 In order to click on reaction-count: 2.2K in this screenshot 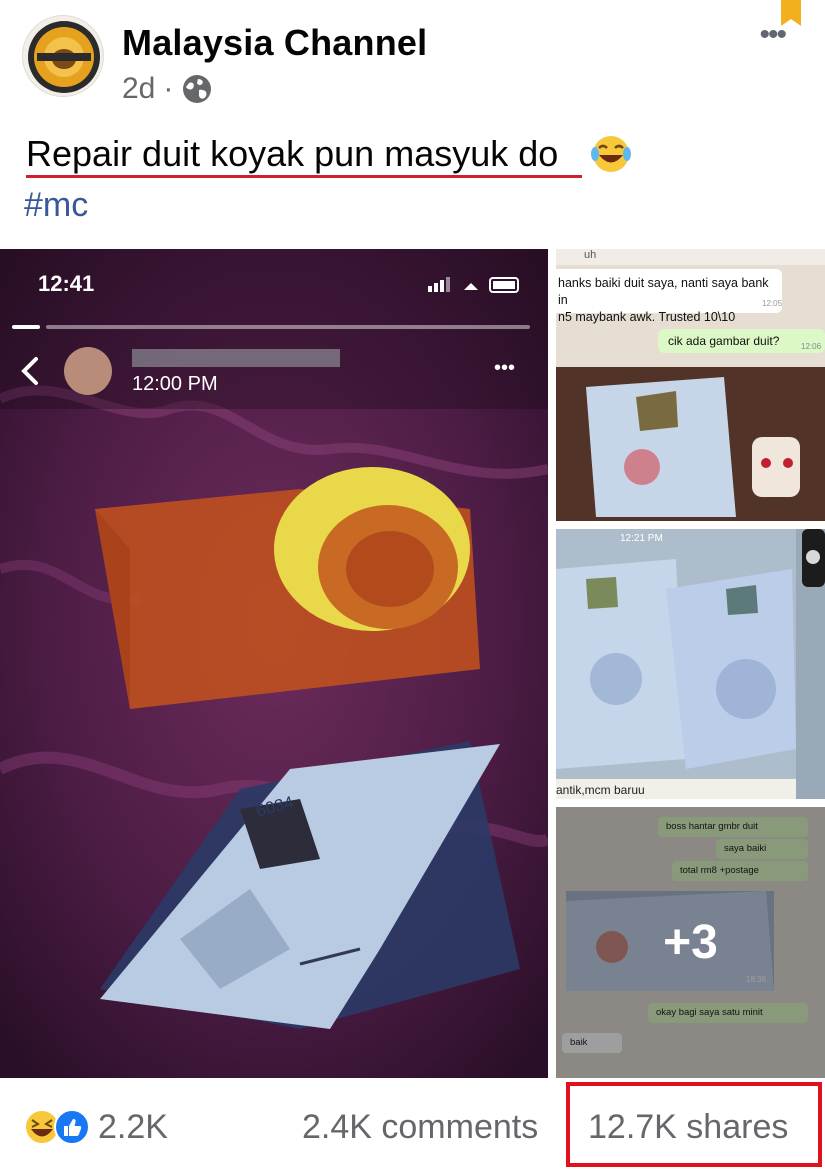, I will do `click(133, 1127)`.